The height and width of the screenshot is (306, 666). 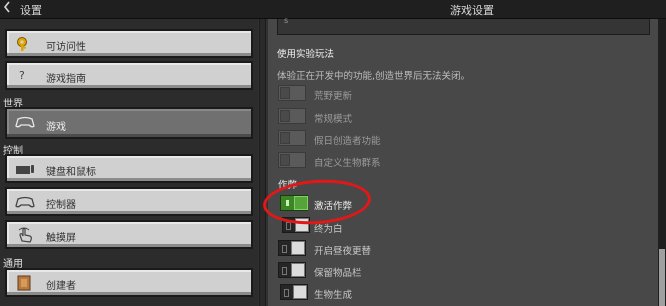 I want to click on panel-scrollbar-thumb, so click(x=662, y=277).